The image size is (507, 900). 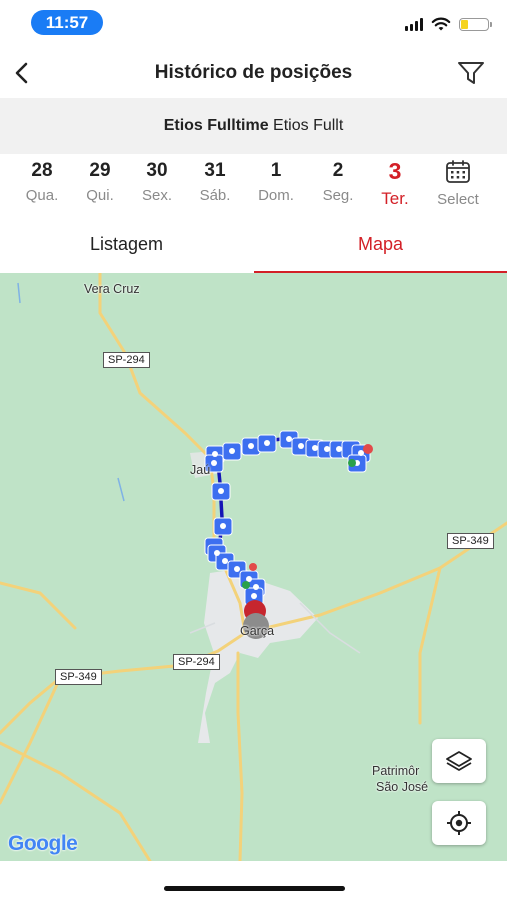 I want to click on tab-mapa: Mapa, so click(x=380, y=248).